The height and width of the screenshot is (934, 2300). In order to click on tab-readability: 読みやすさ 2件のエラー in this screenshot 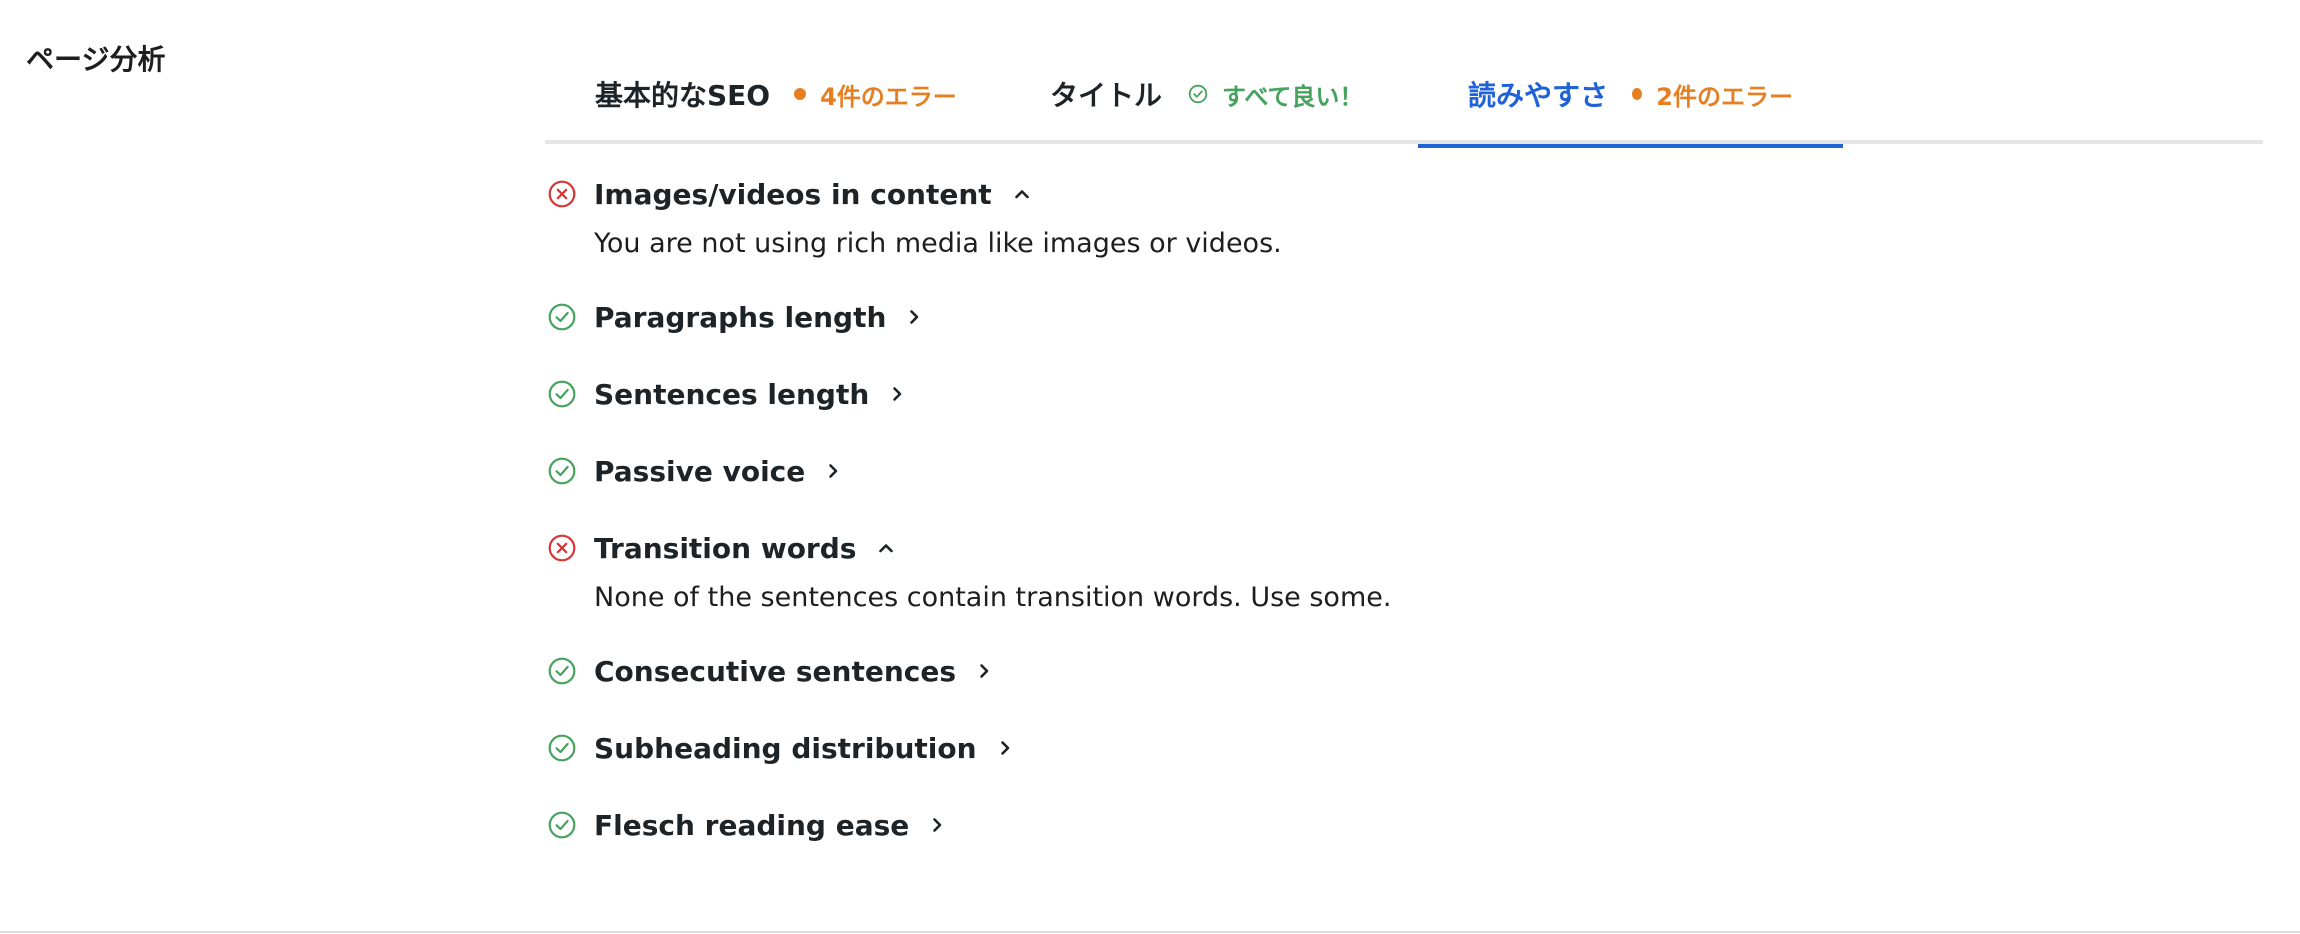, I will do `click(1630, 99)`.